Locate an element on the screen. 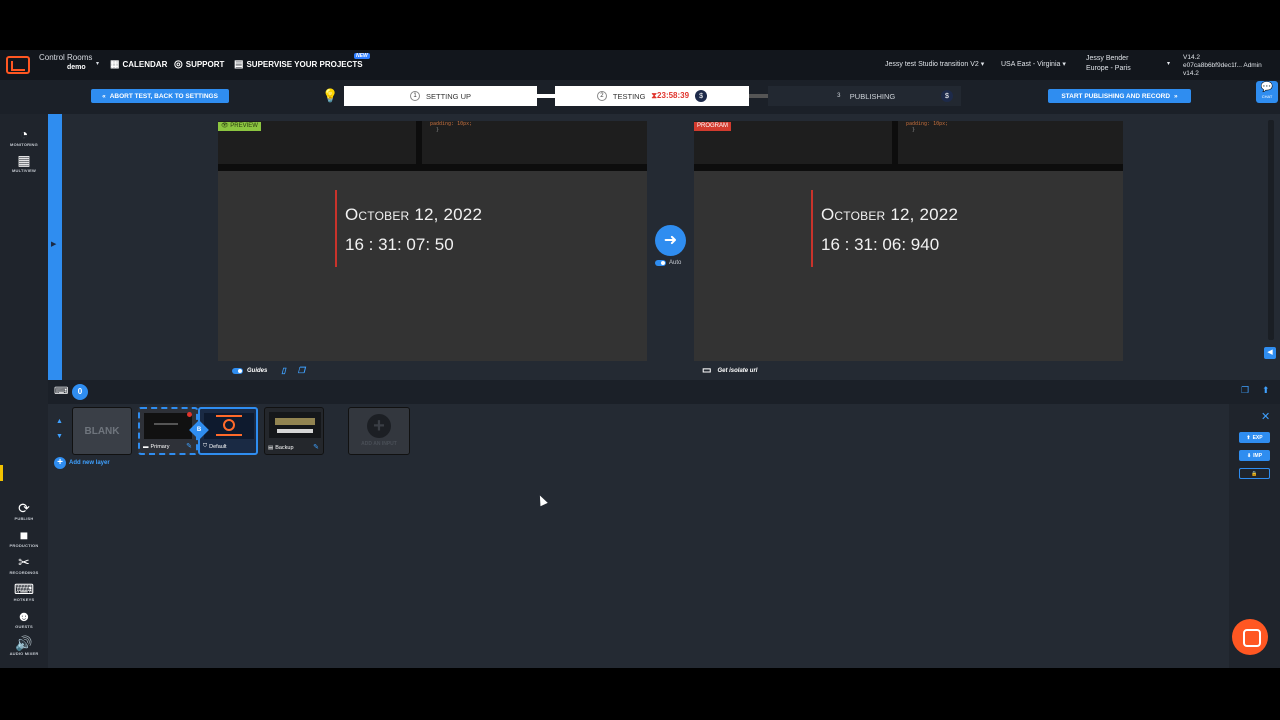 The width and height of the screenshot is (1280, 720). volume-icon: ◀ is located at coordinates (1270, 353).